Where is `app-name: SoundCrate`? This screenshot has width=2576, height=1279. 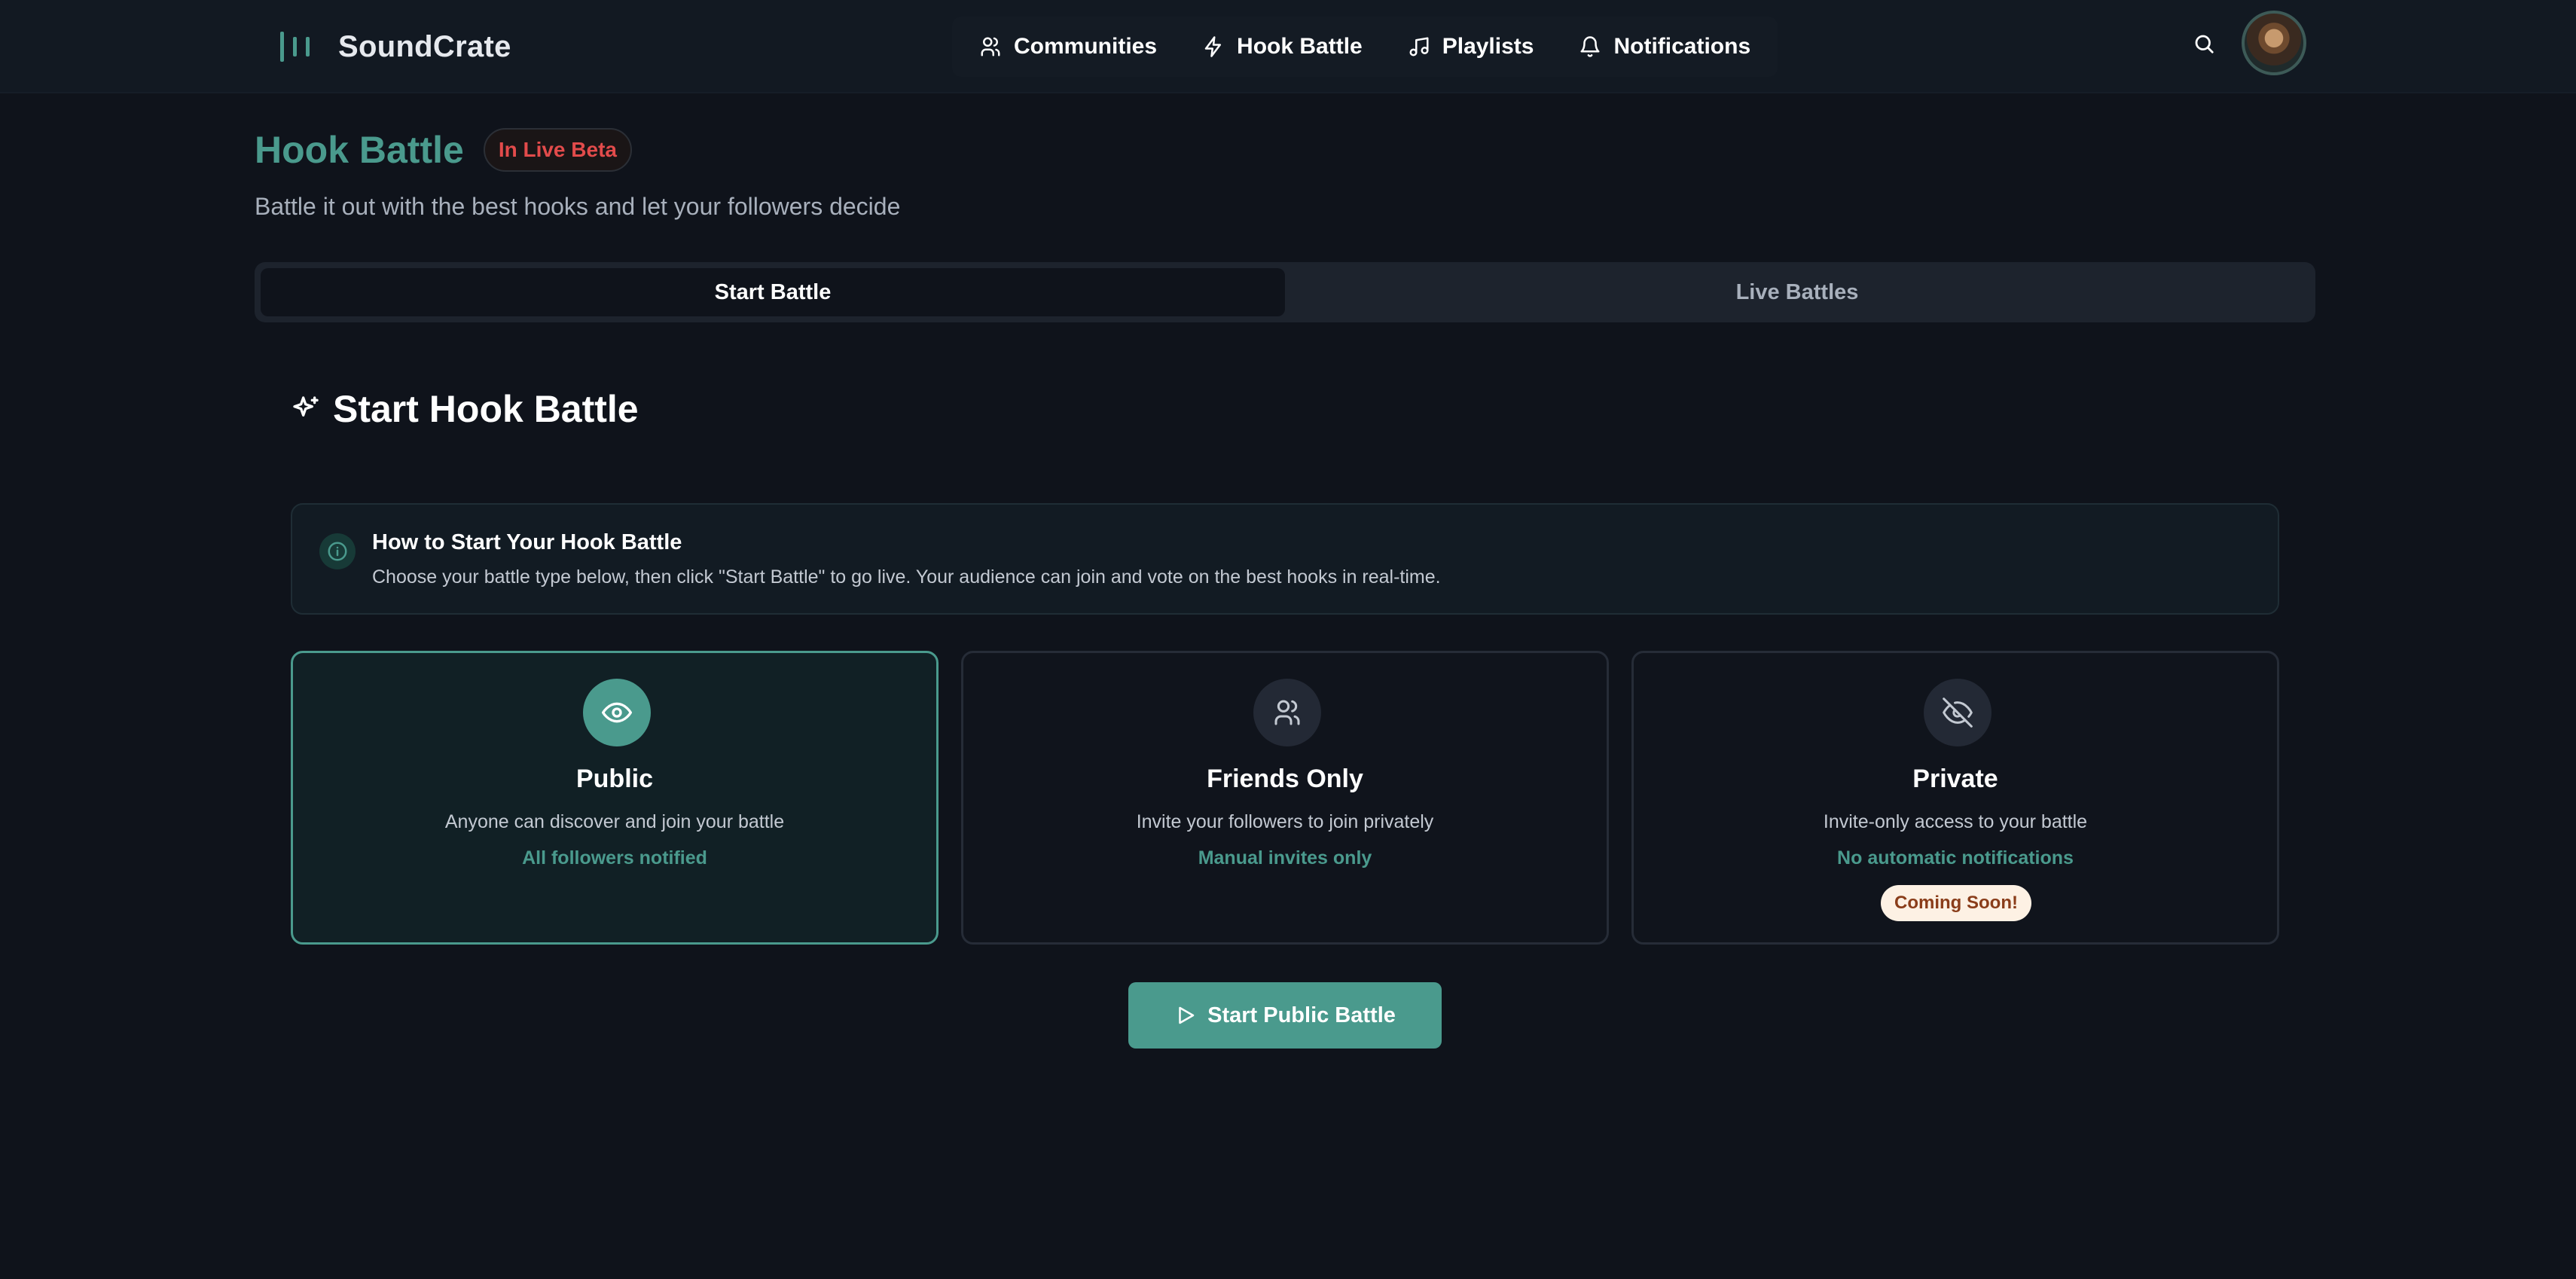 app-name: SoundCrate is located at coordinates (424, 46).